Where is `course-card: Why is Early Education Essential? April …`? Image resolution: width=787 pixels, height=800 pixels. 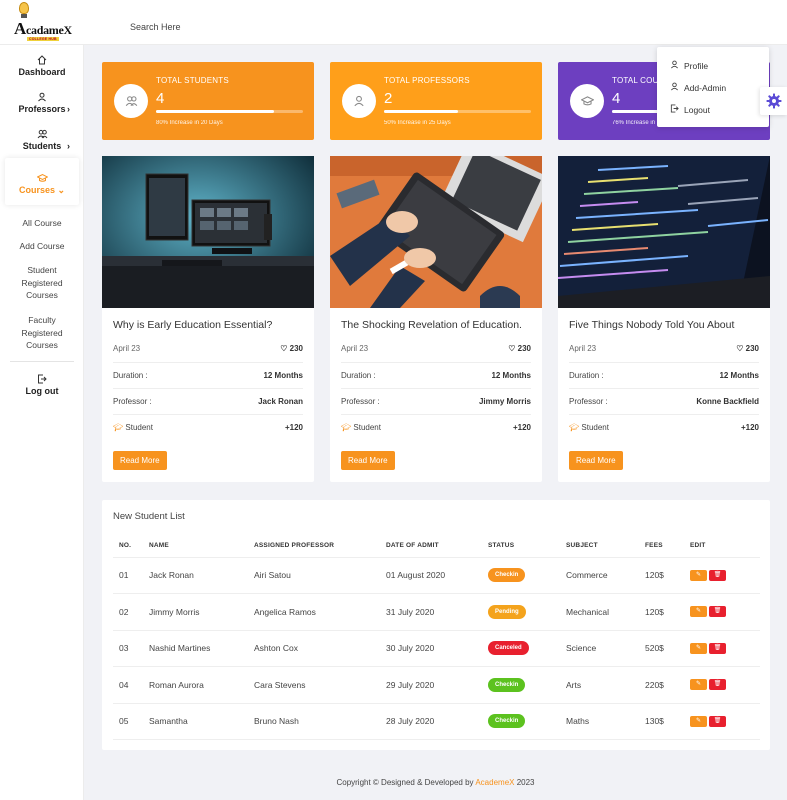
course-card: Why is Early Education Essential? April … is located at coordinates (208, 319).